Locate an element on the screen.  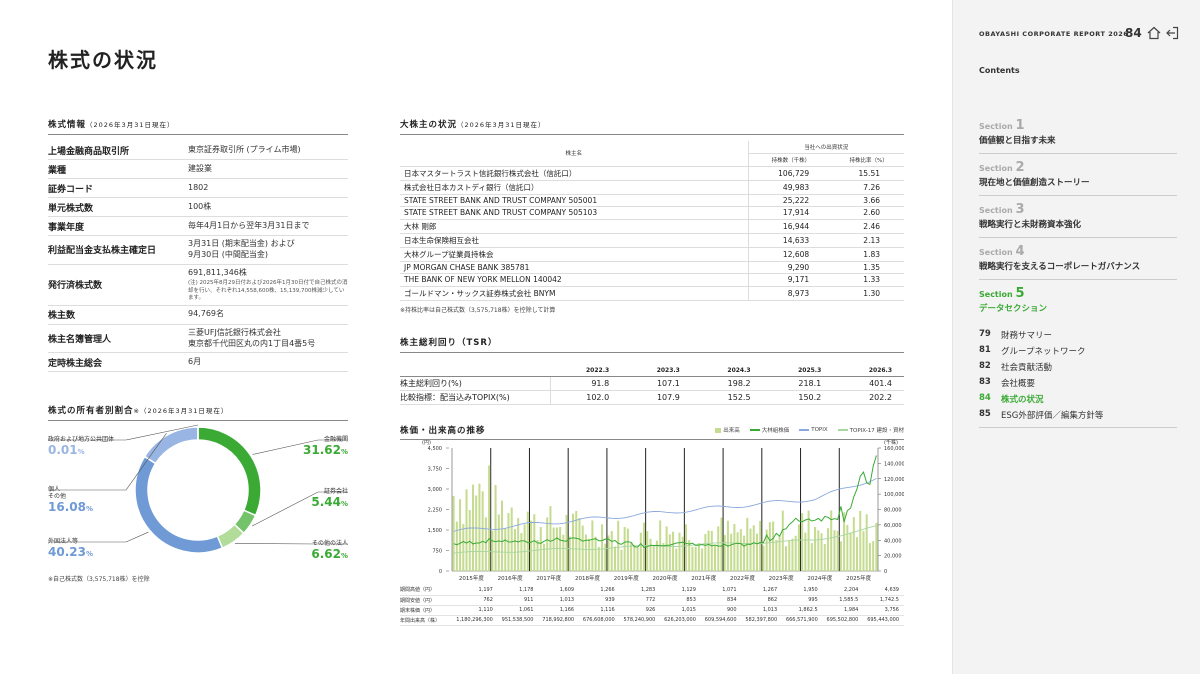
info-row: 単元株式数 100株 is located at coordinates (198, 207).